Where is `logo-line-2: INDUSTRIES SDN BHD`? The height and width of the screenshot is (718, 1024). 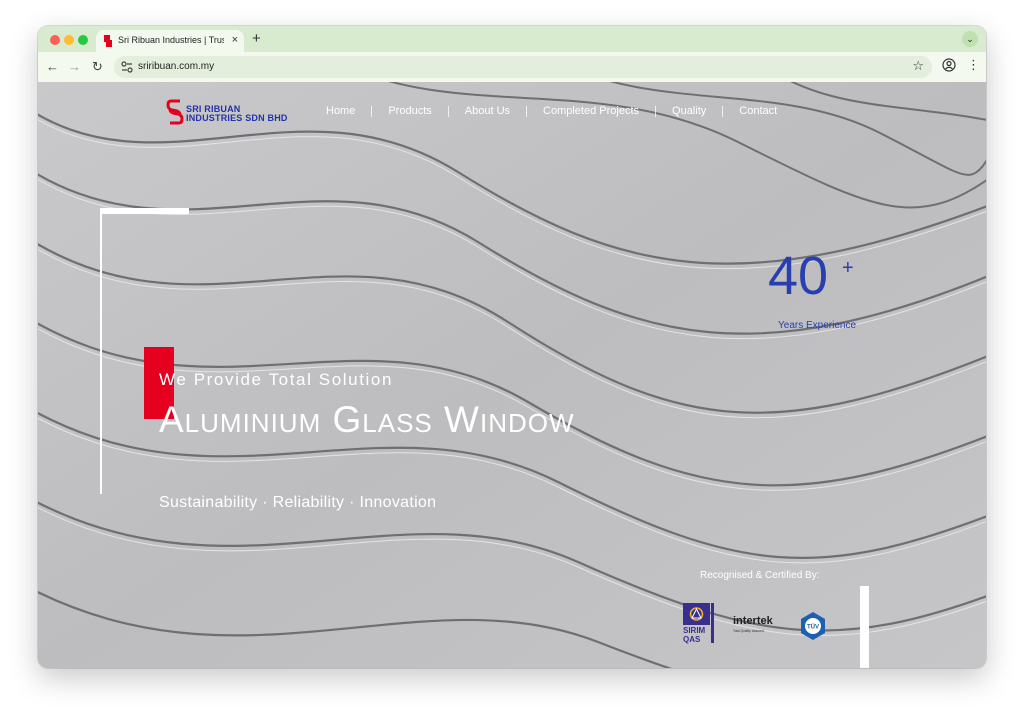 logo-line-2: INDUSTRIES SDN BHD is located at coordinates (237, 118).